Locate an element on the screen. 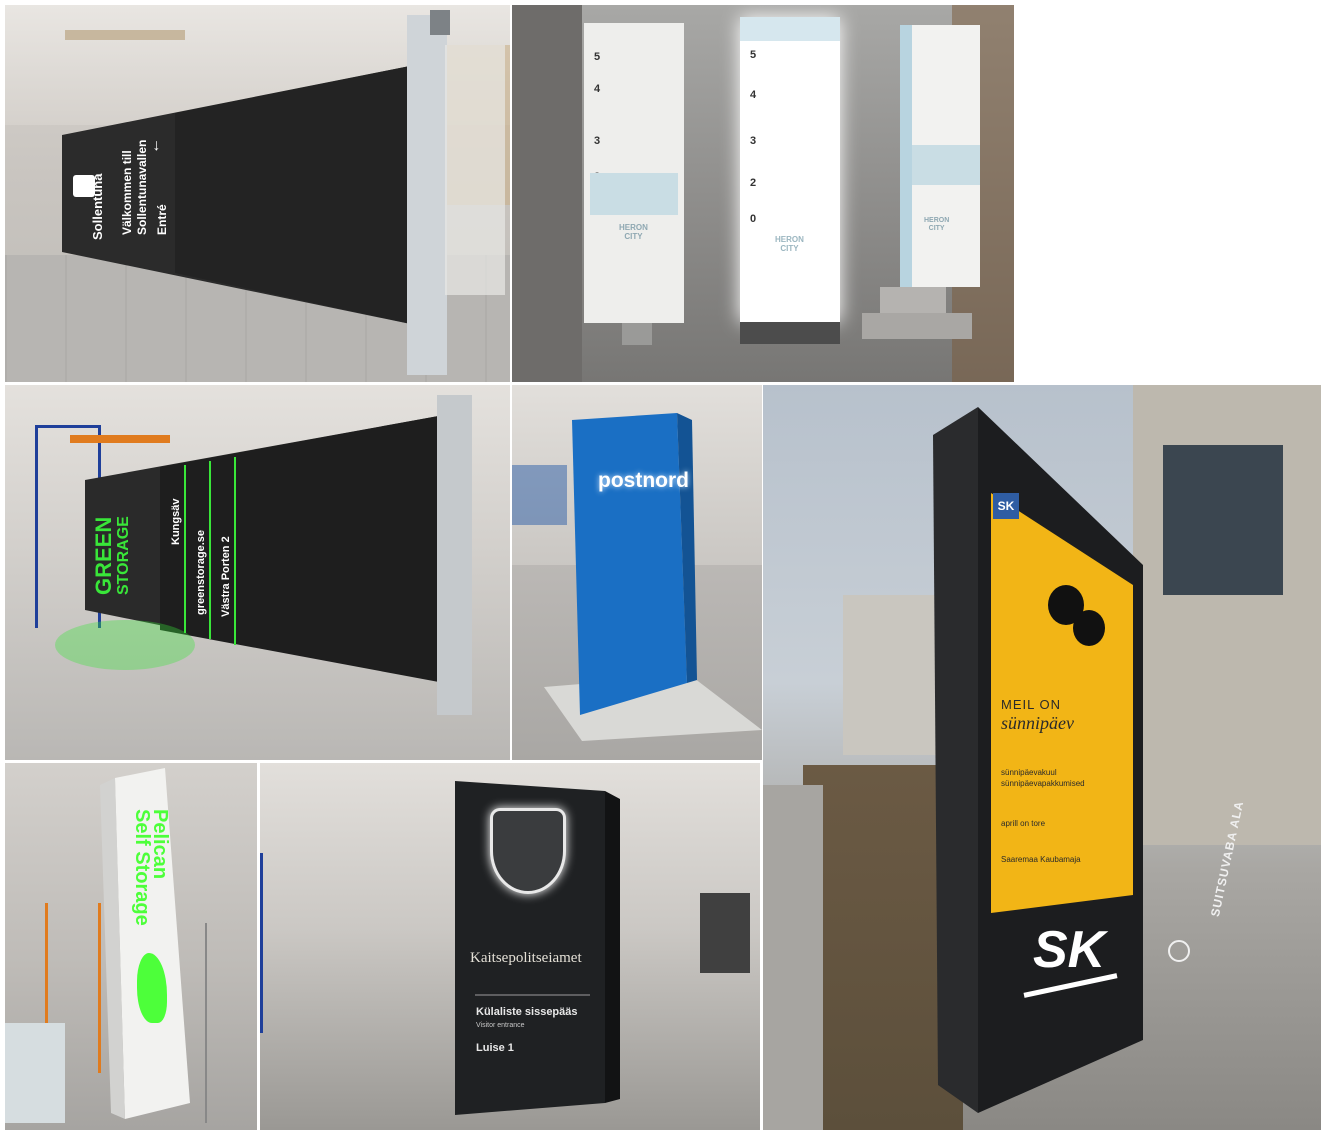 The height and width of the screenshot is (1135, 1321). photo-pelican-pylon: Pelican Self Storage is located at coordinates (131, 946).